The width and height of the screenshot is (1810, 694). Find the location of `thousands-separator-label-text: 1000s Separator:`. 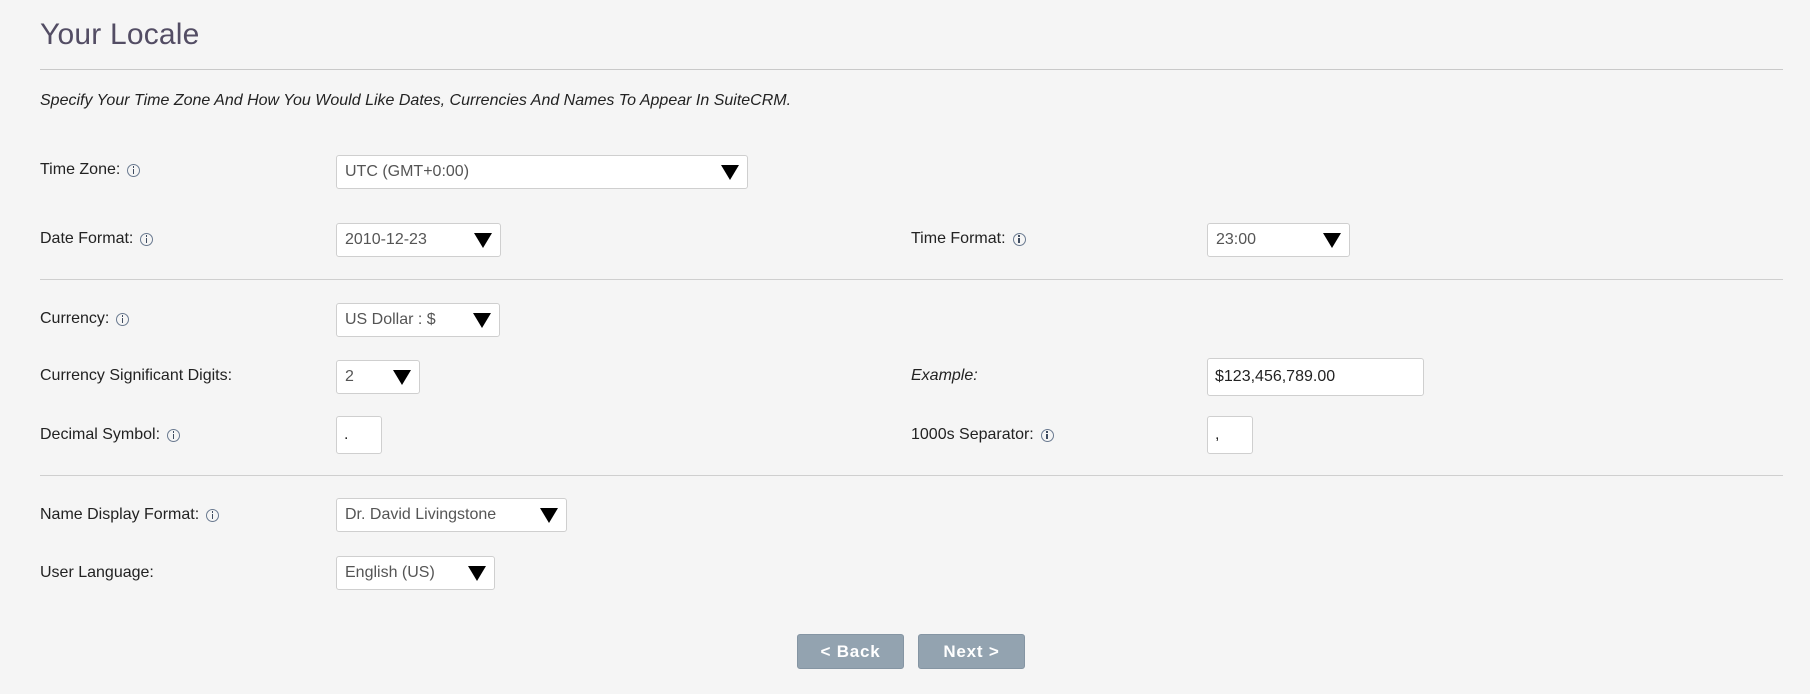

thousands-separator-label-text: 1000s Separator: is located at coordinates (972, 434).